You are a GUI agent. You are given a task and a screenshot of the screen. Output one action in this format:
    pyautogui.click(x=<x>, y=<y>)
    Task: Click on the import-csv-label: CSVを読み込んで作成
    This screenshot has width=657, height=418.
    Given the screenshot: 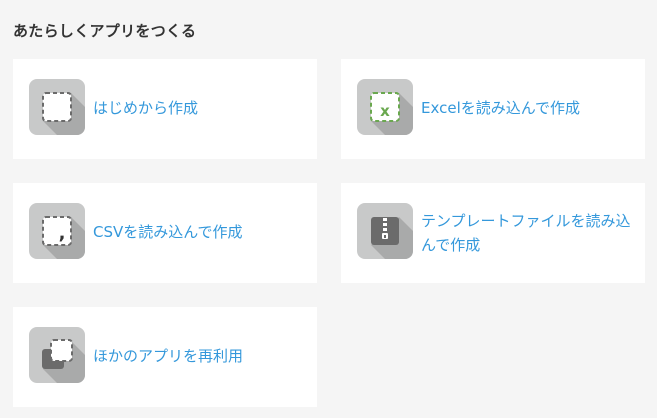 What is the action you would take?
    pyautogui.click(x=198, y=232)
    